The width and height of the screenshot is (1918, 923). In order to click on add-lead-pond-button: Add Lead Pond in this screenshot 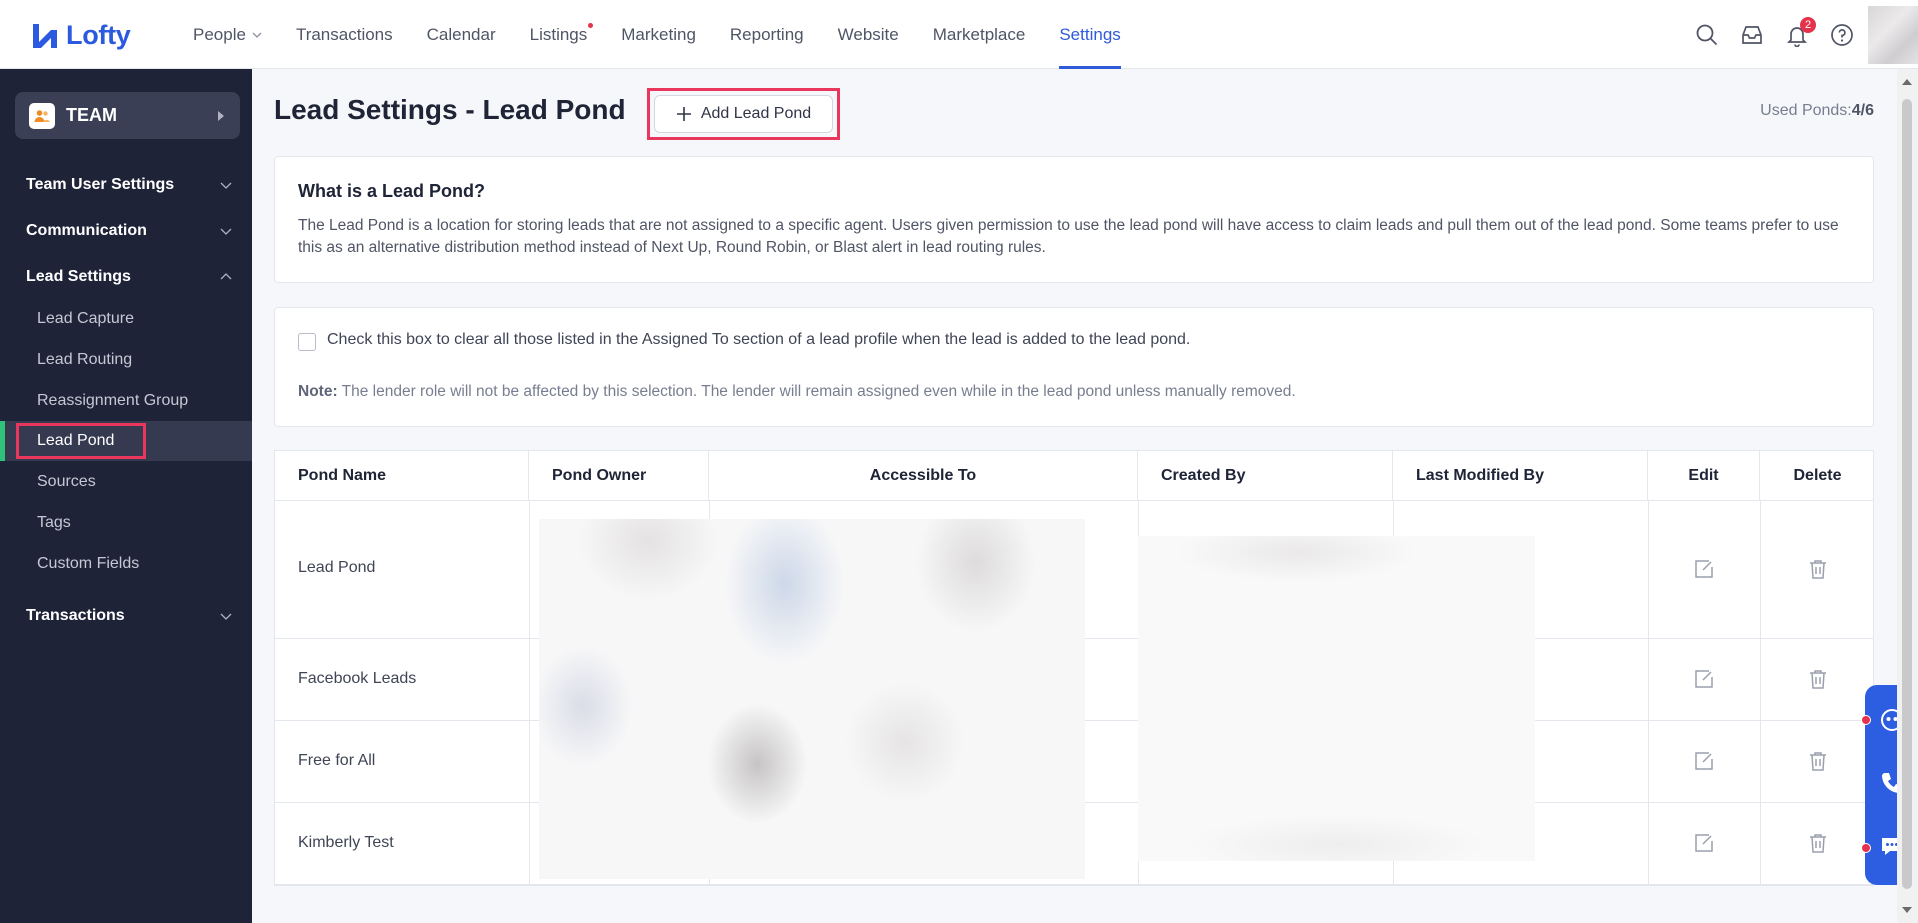, I will do `click(743, 114)`.